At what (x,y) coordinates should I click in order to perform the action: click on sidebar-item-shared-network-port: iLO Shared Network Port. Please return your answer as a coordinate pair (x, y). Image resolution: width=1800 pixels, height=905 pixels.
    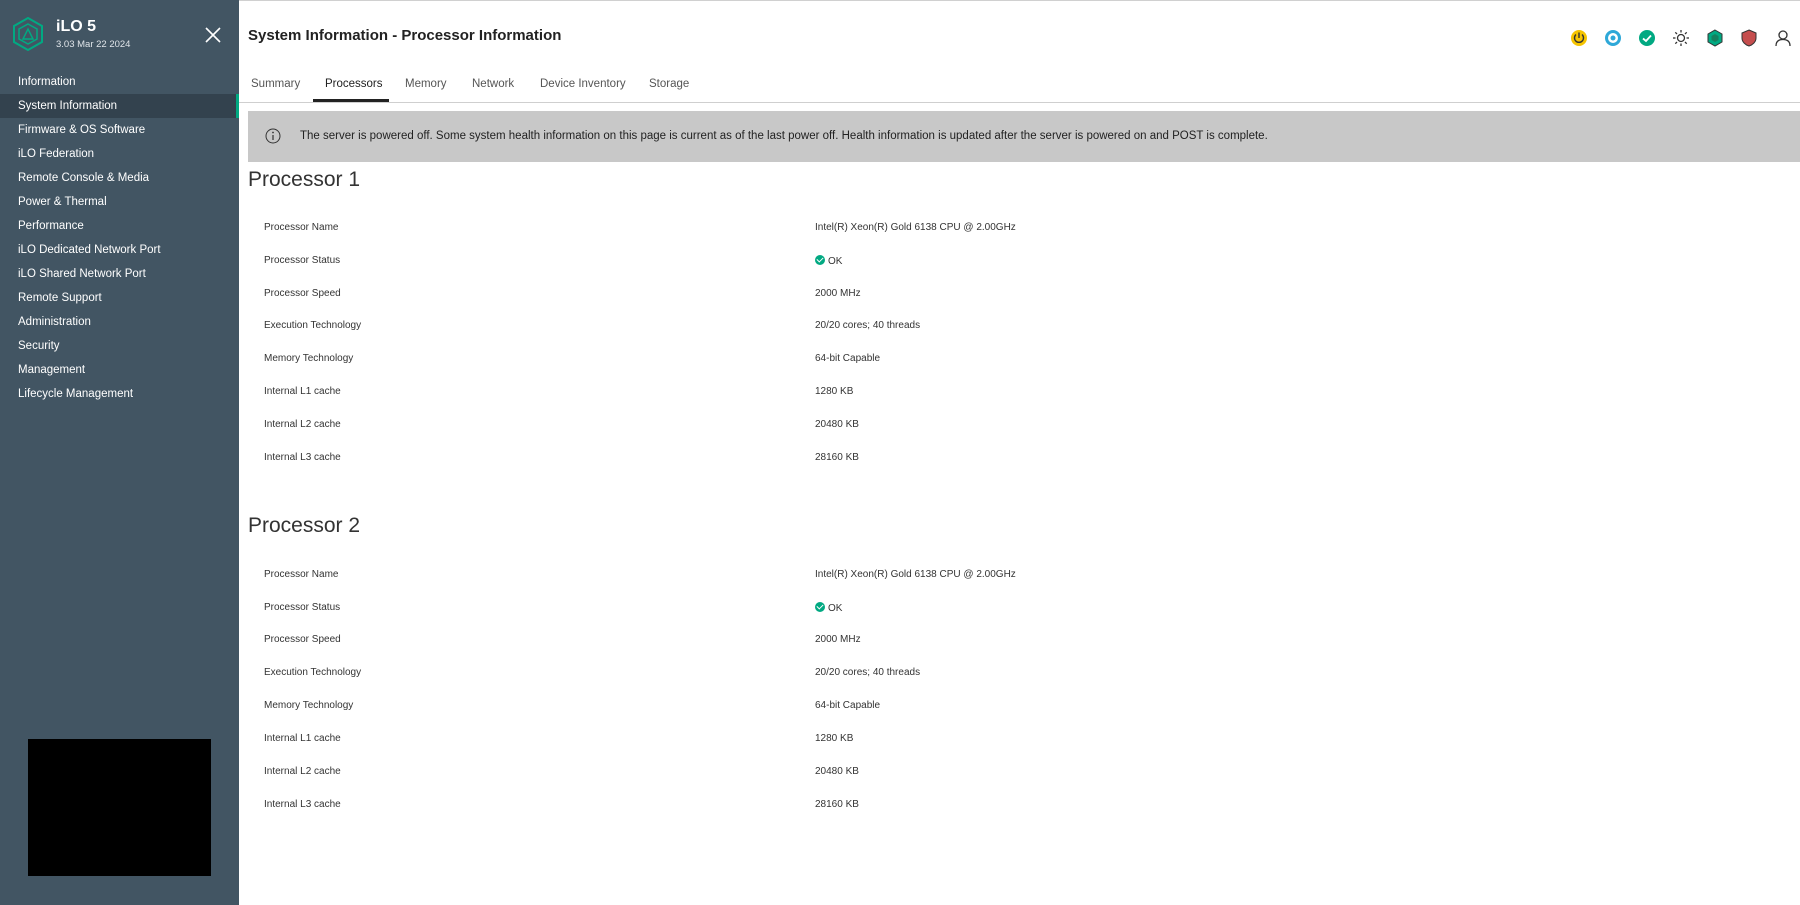
    Looking at the image, I should click on (119, 274).